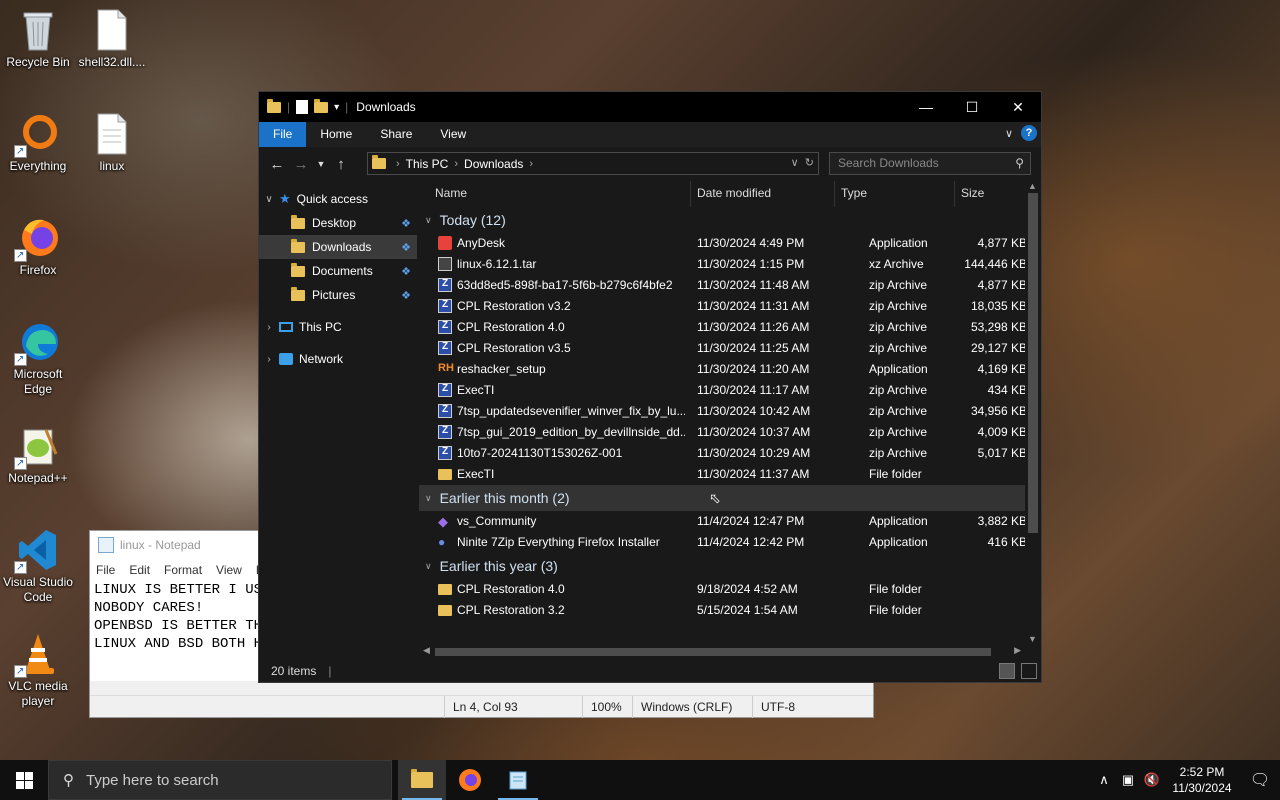  What do you see at coordinates (269, 199) in the screenshot?
I see `chevron-down-icon: ∨` at bounding box center [269, 199].